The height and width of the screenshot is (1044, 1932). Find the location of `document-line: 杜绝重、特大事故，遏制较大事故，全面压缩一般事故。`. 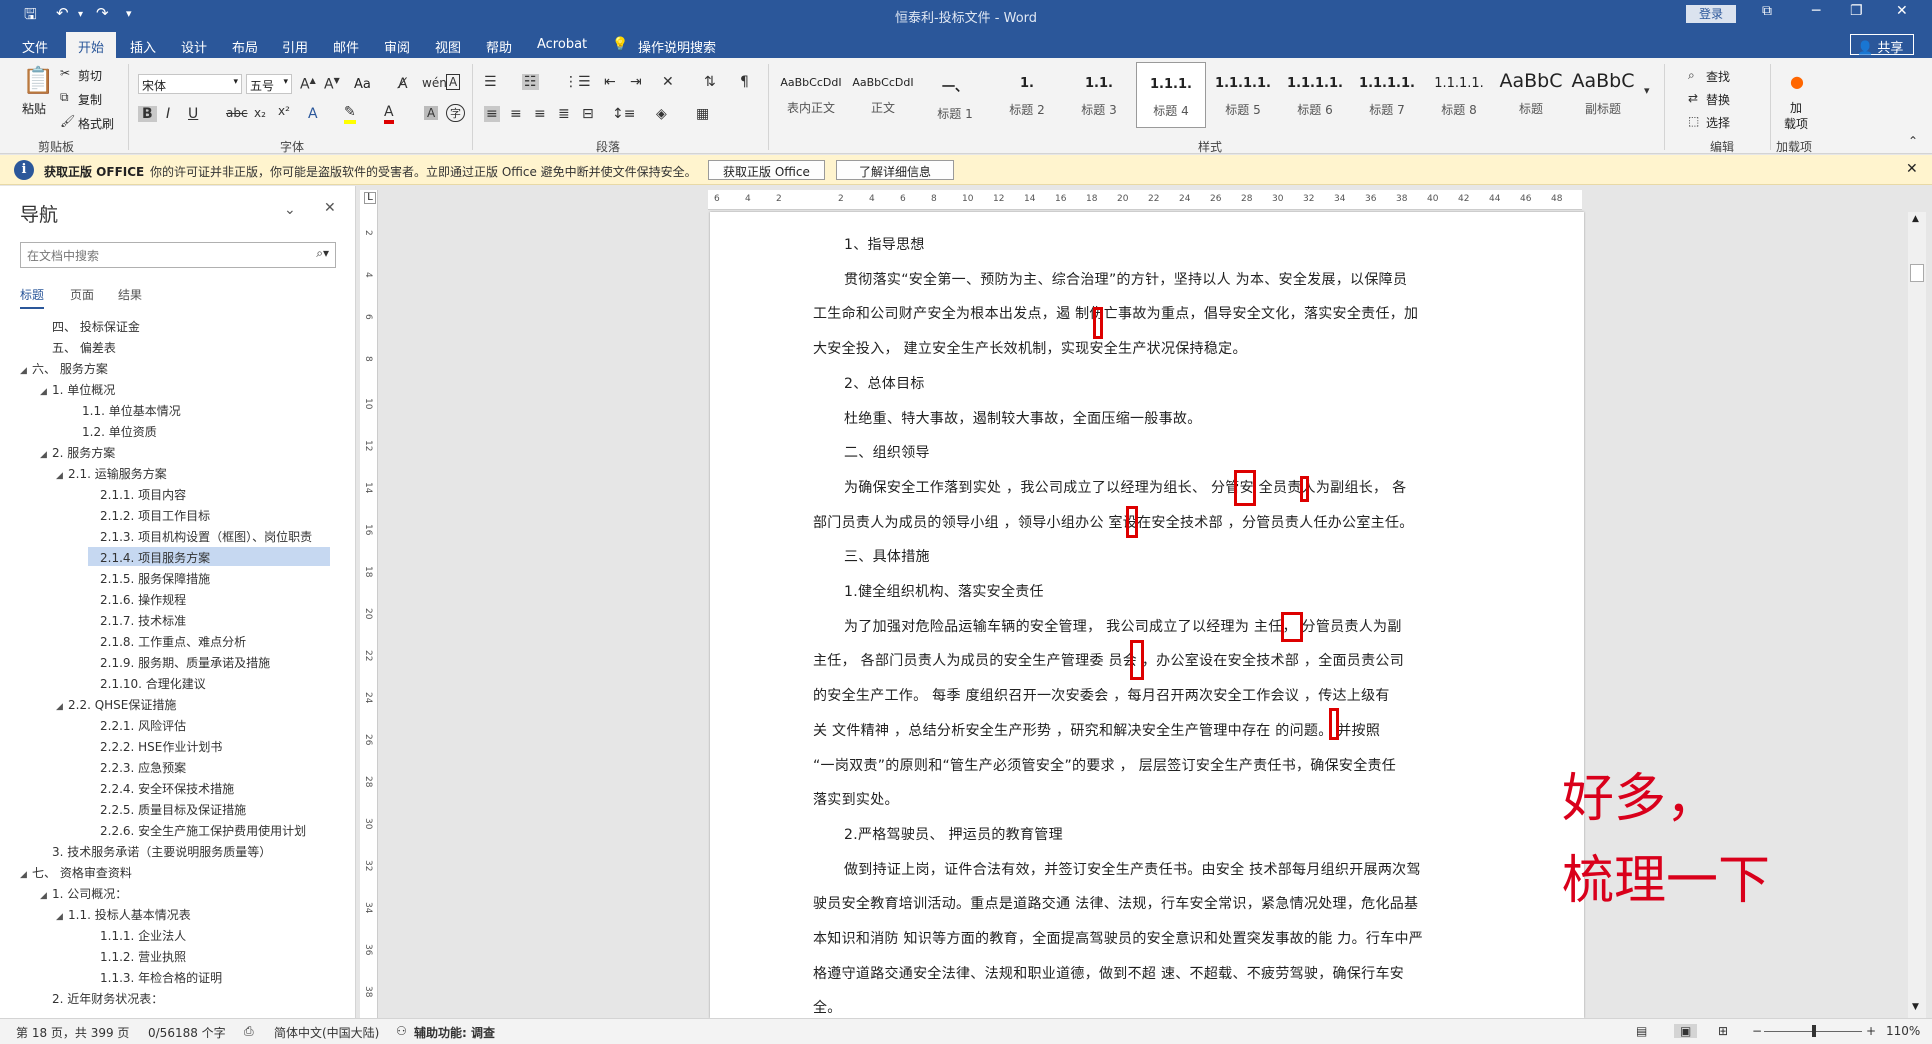

document-line: 杜绝重、特大事故，遏制较大事故，全面压缩一般事故。 is located at coordinates (1023, 418).